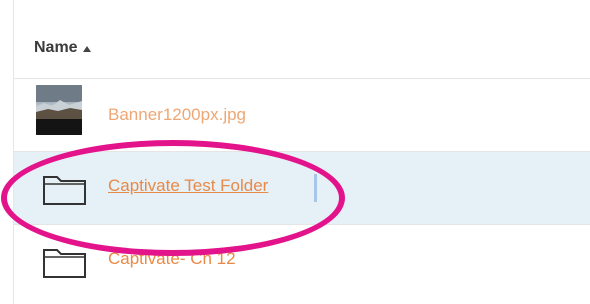 This screenshot has width=590, height=304. I want to click on name-column-label: Name, so click(56, 47).